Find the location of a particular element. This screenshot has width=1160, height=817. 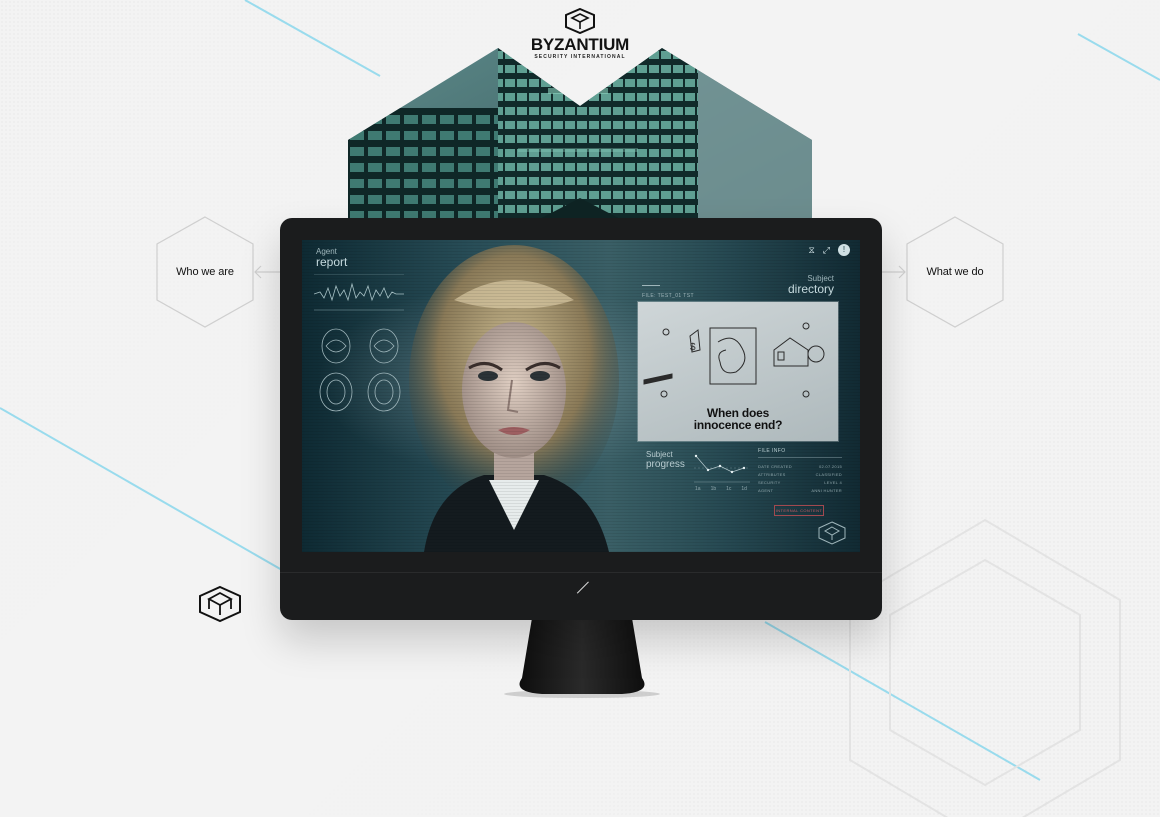

arrow-right-icon is located at coordinates (892, 272).